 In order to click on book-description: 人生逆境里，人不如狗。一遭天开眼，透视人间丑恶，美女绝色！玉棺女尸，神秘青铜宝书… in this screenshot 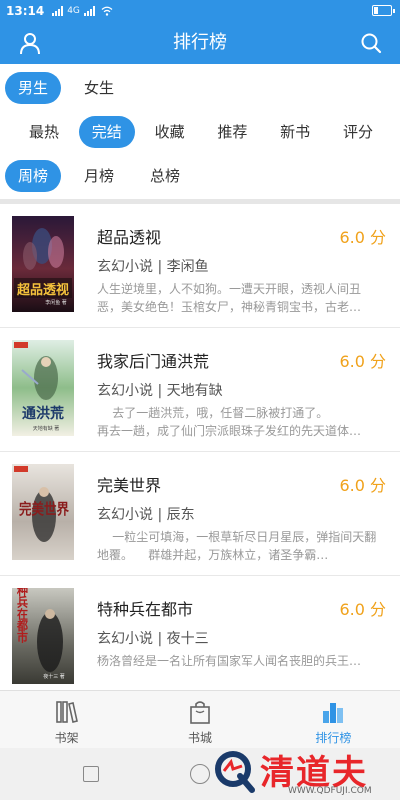, I will do `click(229, 298)`.